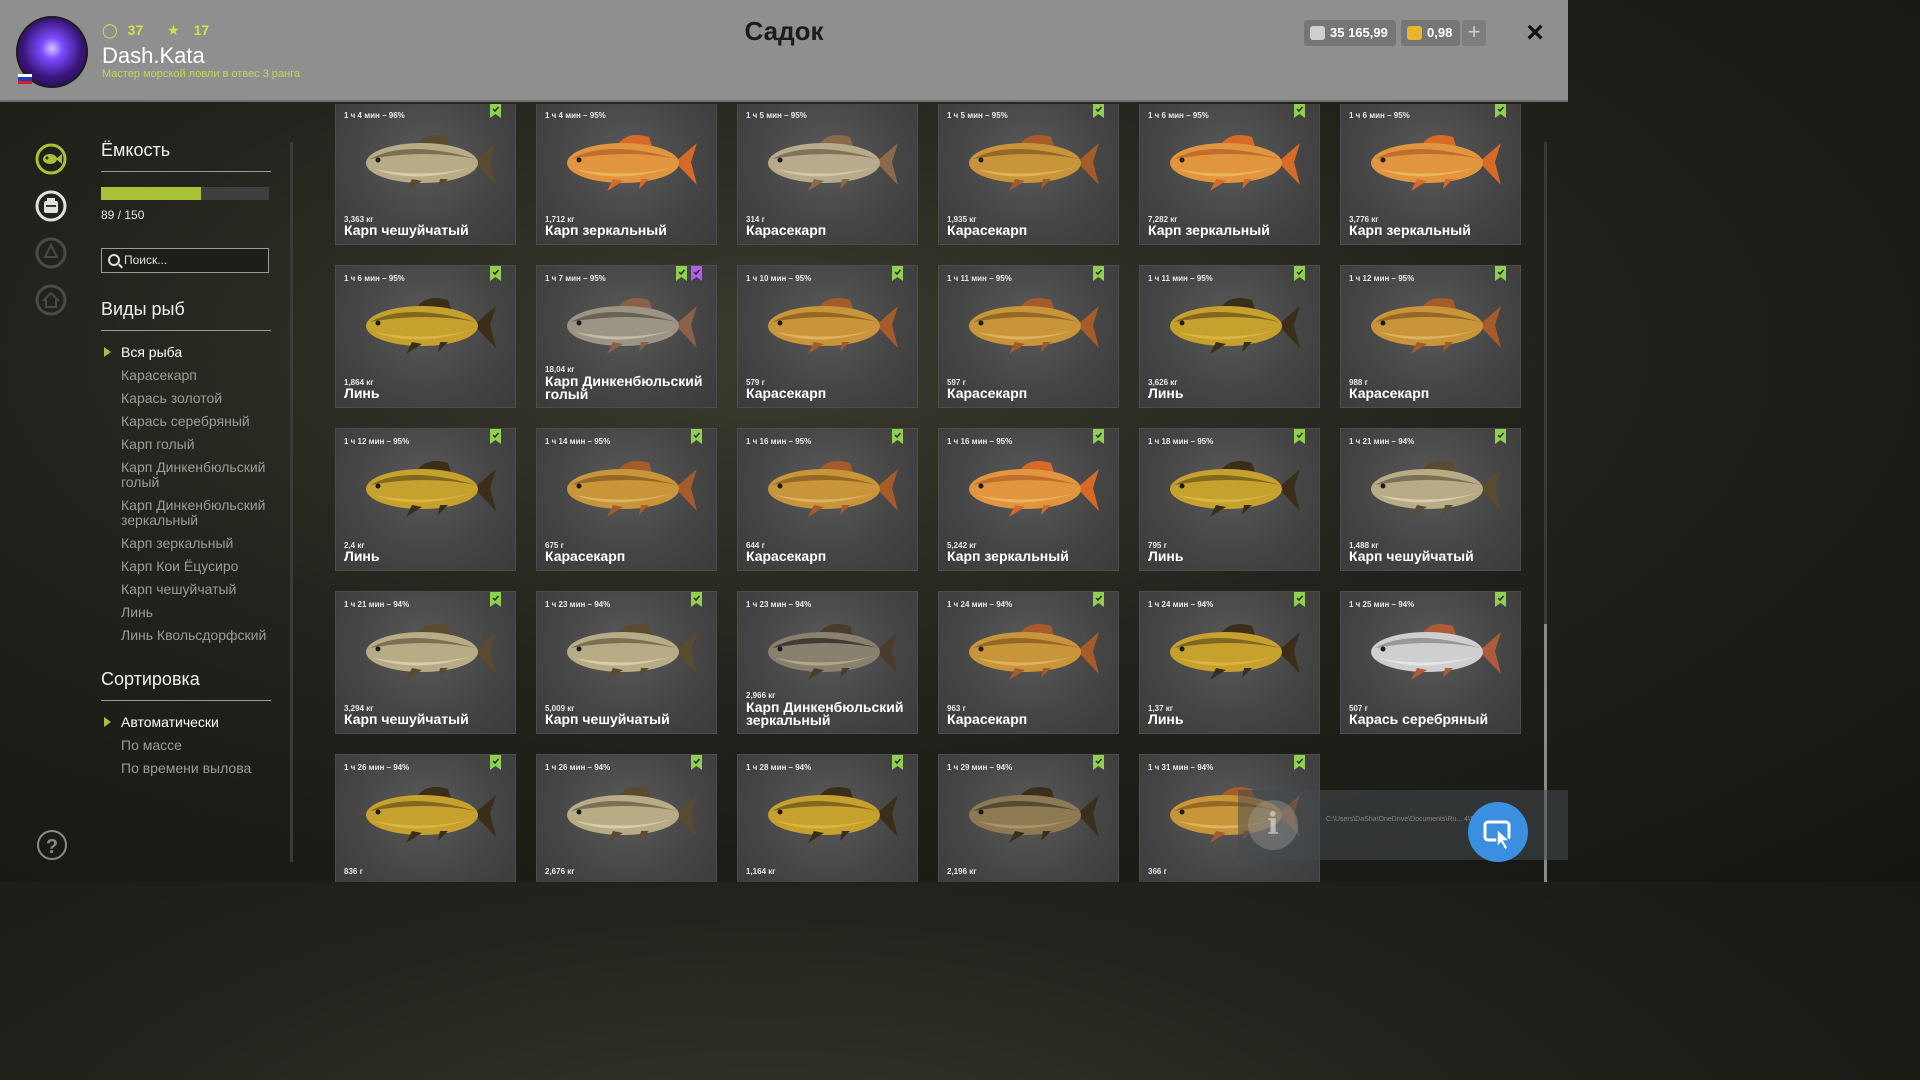 This screenshot has height=1080, width=1920. What do you see at coordinates (1535, 33) in the screenshot?
I see `close-button: ×` at bounding box center [1535, 33].